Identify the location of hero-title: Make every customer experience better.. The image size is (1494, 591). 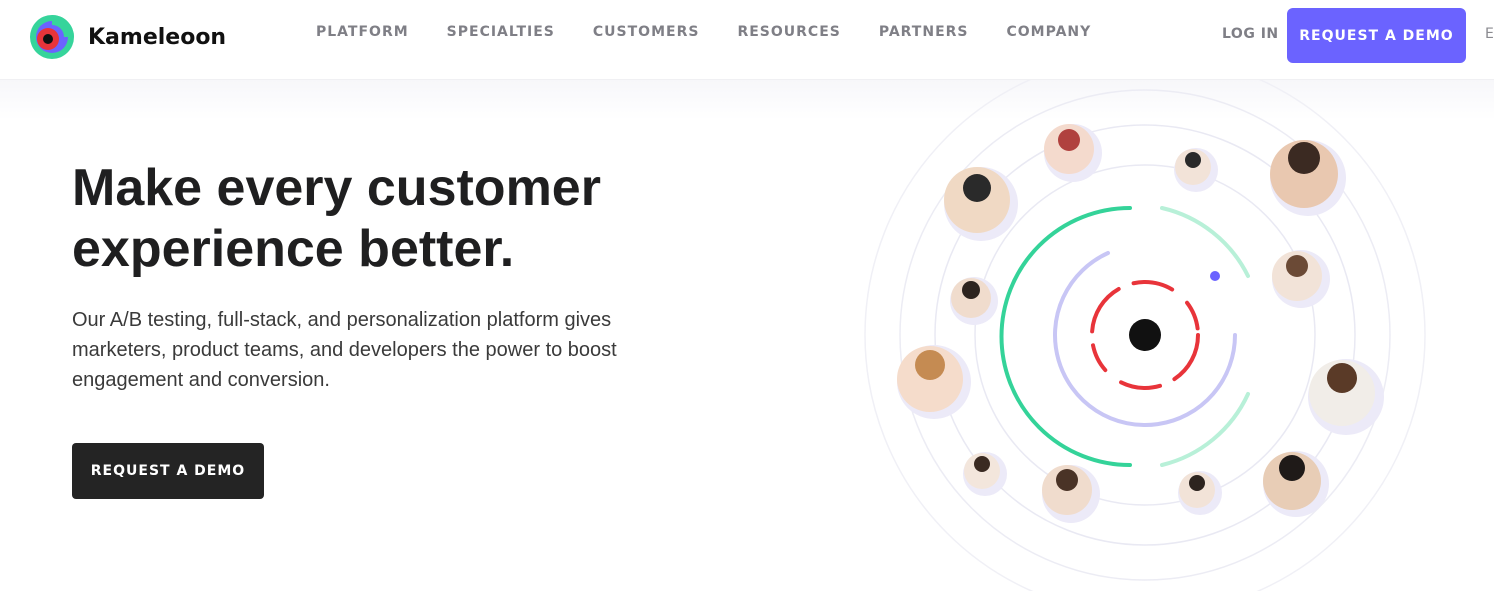
(422, 219).